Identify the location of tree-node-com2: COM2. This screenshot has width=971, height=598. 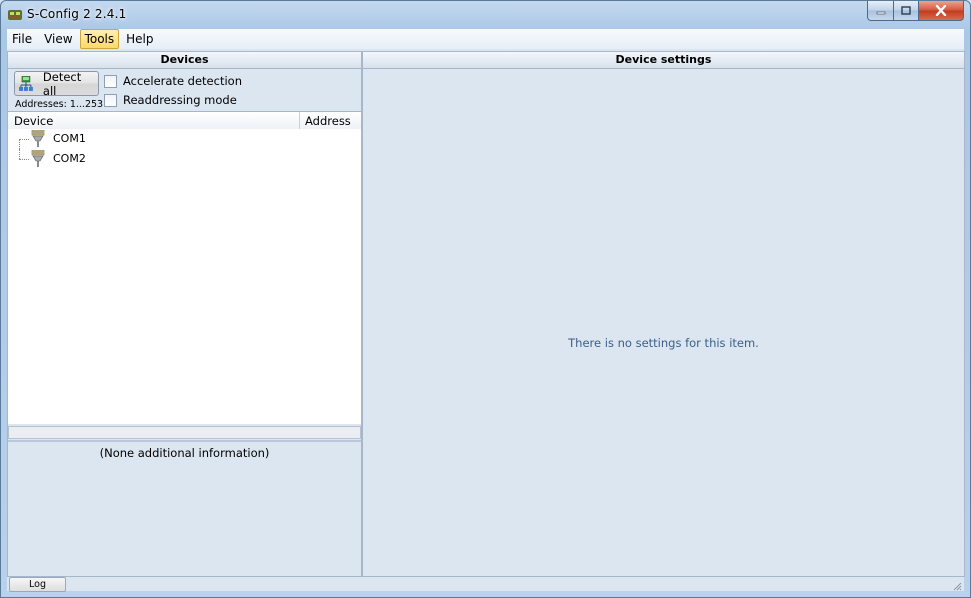
(184, 159).